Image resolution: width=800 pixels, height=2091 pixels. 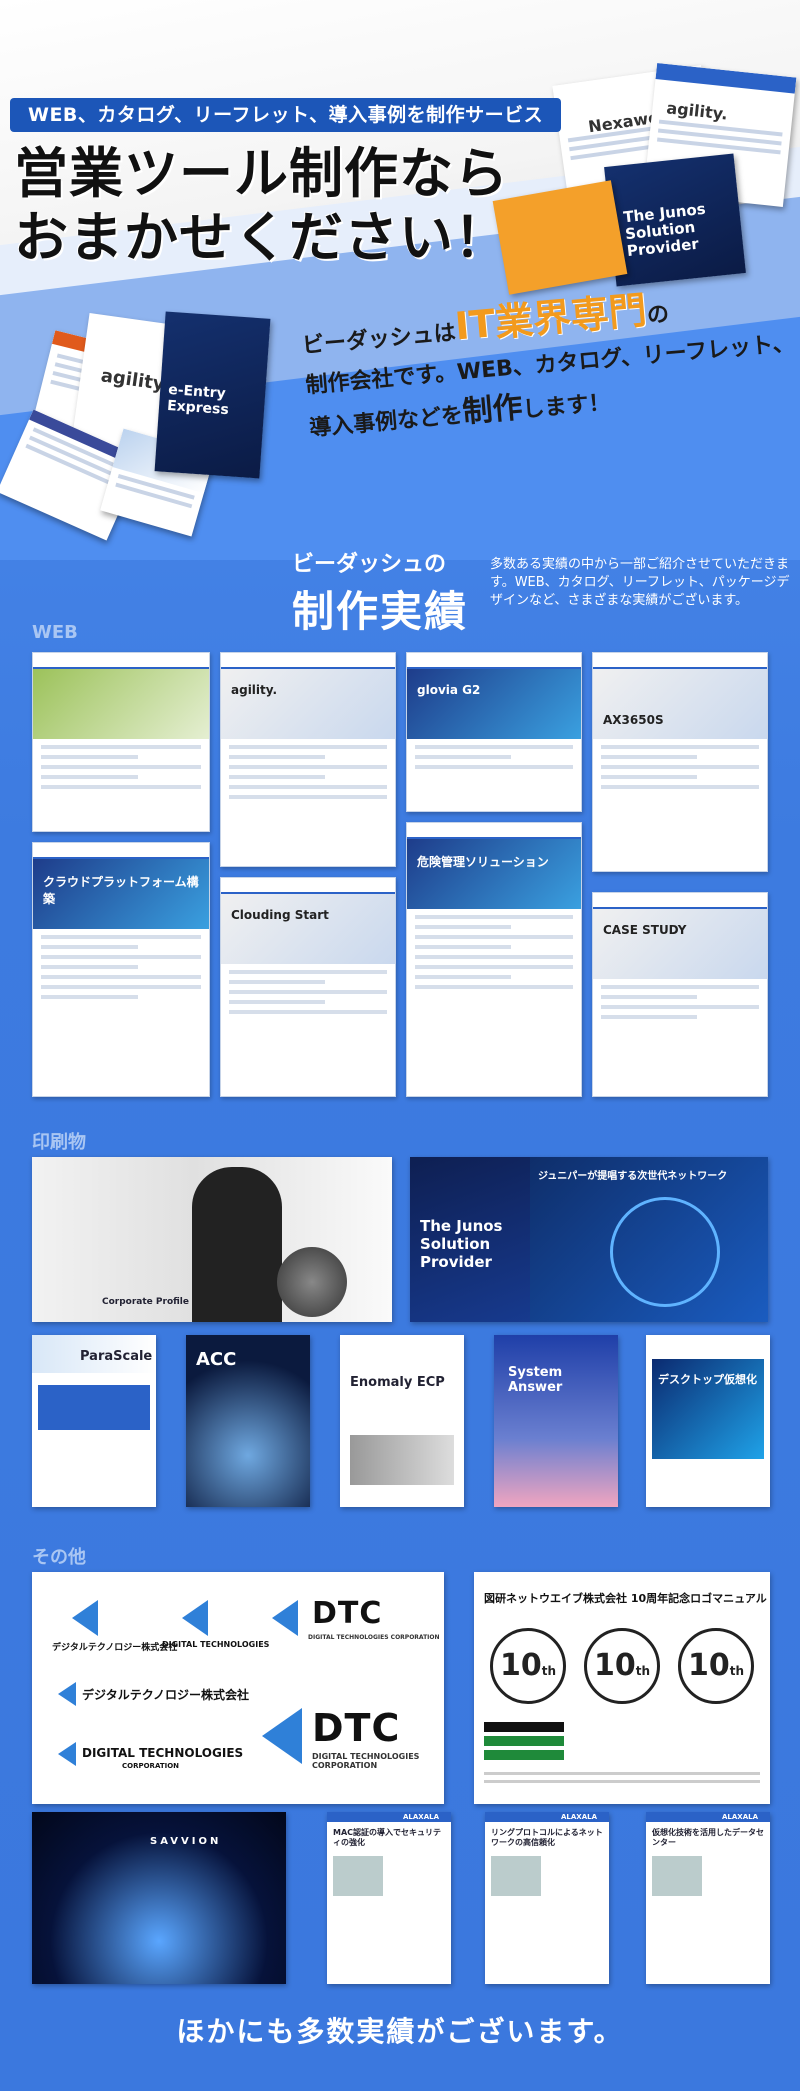 I want to click on web-shot: glovia G2, so click(x=494, y=732).